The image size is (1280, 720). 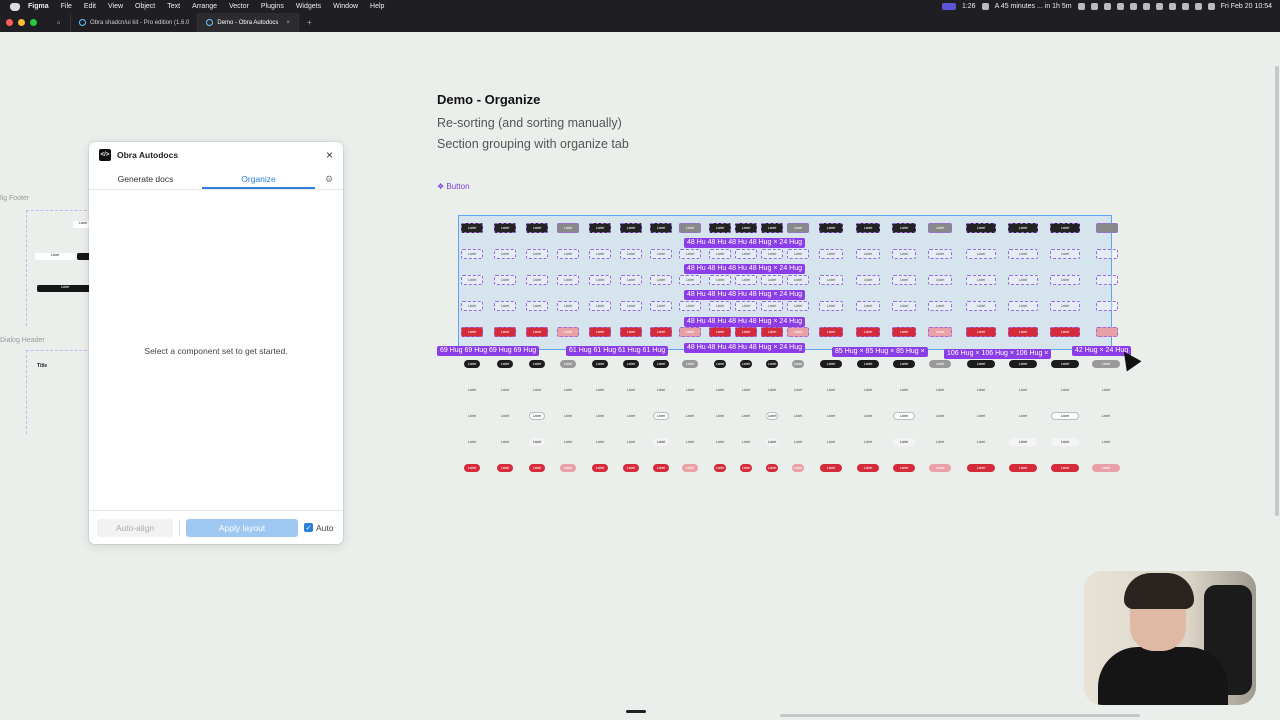 What do you see at coordinates (377, 6) in the screenshot?
I see `menu-help: Help` at bounding box center [377, 6].